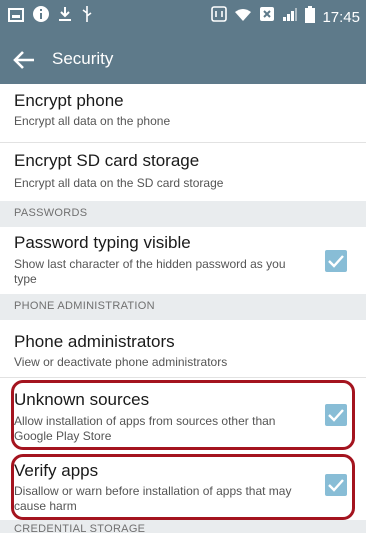 Image resolution: width=366 pixels, height=533 pixels. I want to click on encrypt-sd-summary: Encrypt all data on the SD card storage, so click(119, 183).